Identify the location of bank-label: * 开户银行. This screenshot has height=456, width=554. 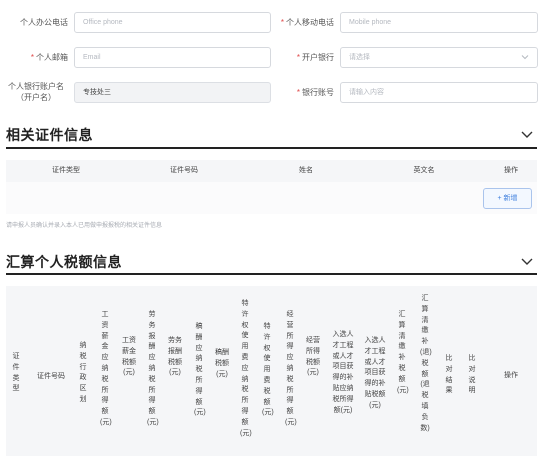
(315, 57).